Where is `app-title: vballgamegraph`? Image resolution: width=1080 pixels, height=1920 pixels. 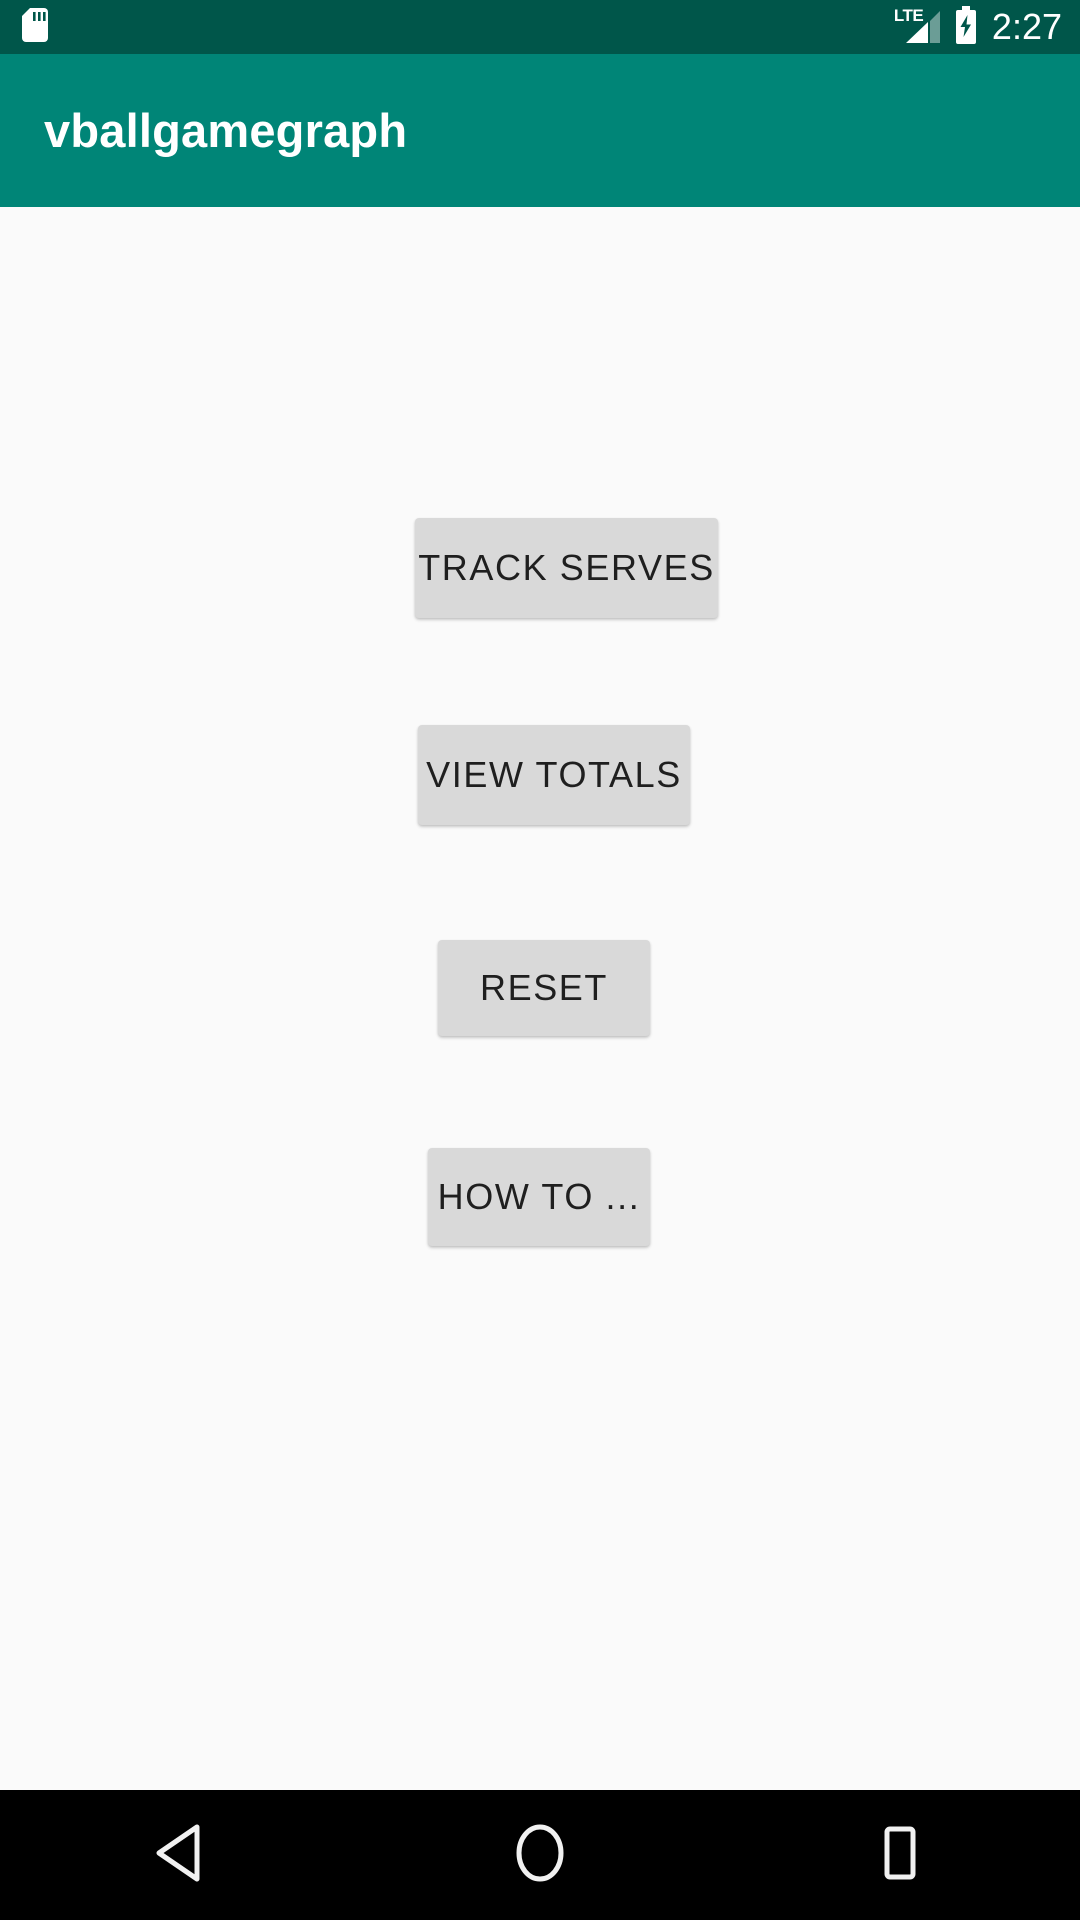
app-title: vballgamegraph is located at coordinates (226, 130).